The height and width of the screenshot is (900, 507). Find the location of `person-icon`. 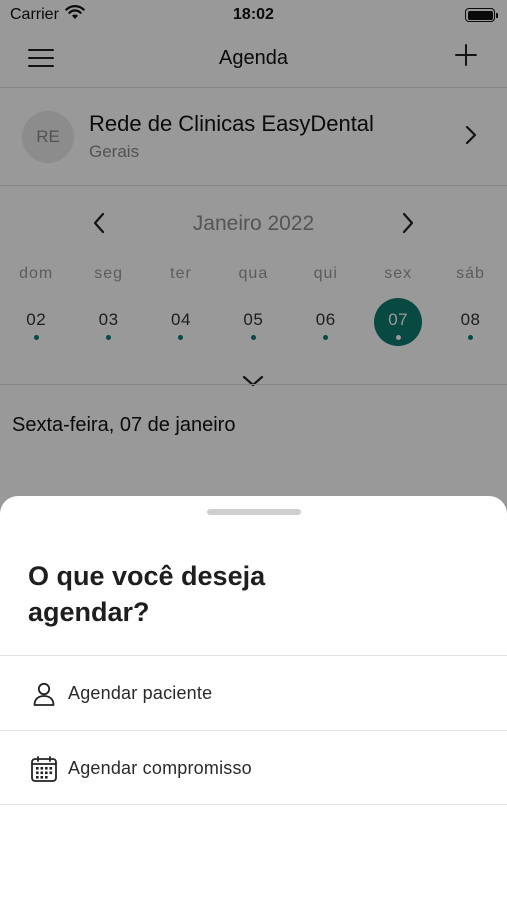

person-icon is located at coordinates (44, 694).